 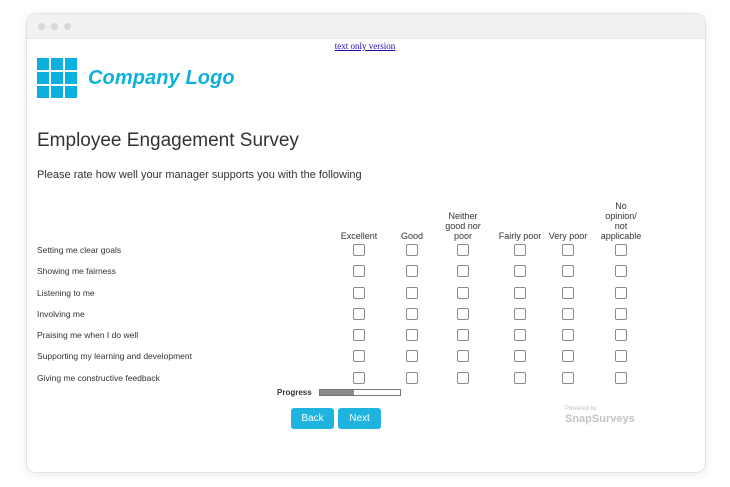 What do you see at coordinates (581, 409) in the screenshot?
I see `powered-by-text: Powered by` at bounding box center [581, 409].